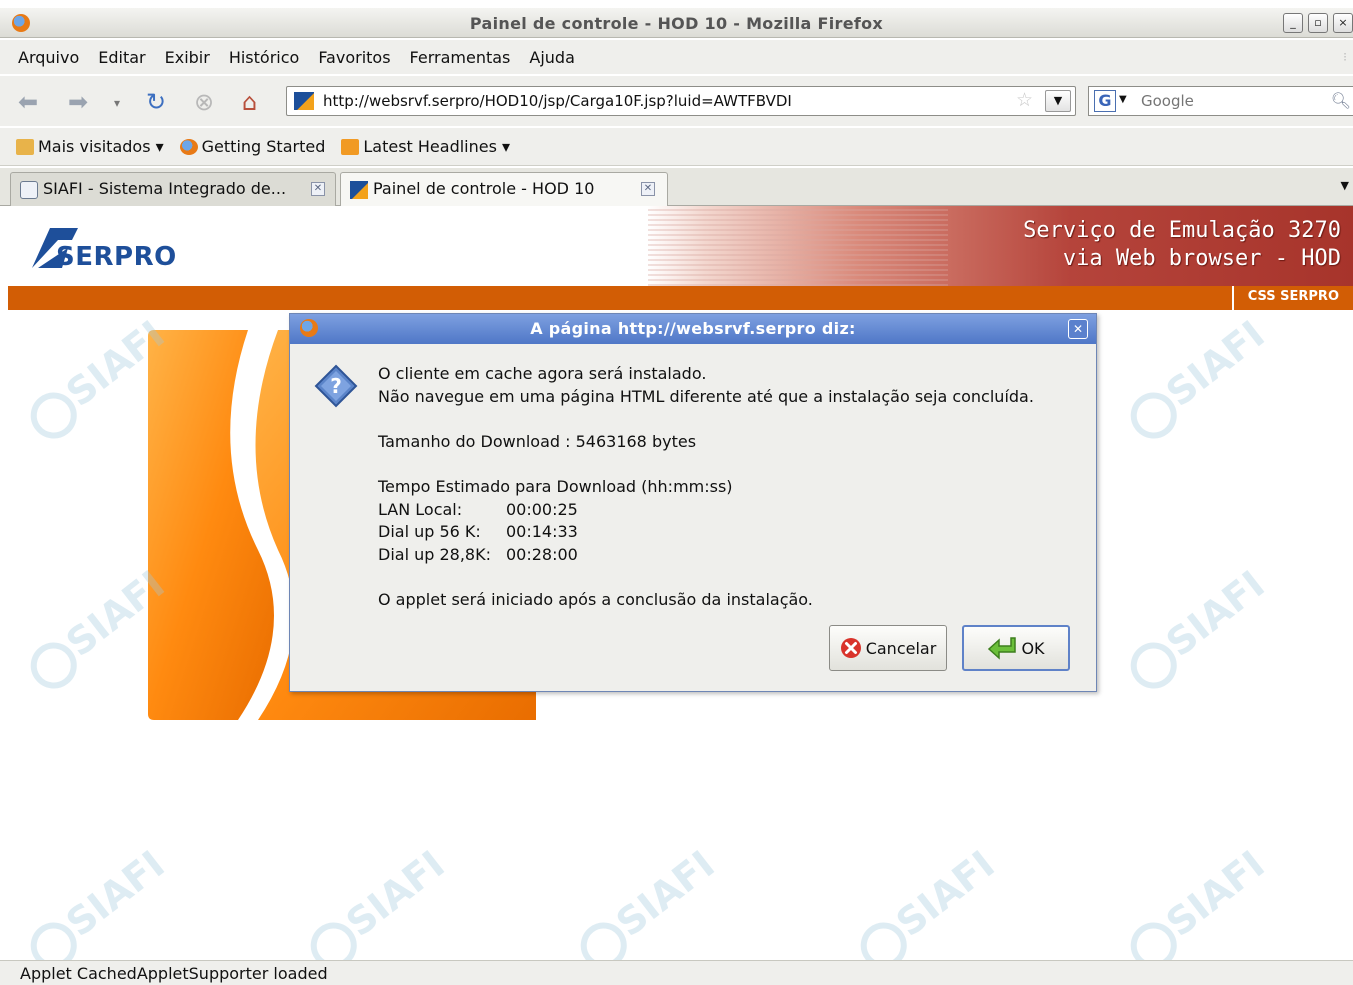 Image resolution: width=1353 pixels, height=985 pixels. Describe the element at coordinates (420, 509) in the screenshot. I see `time-label: LAN Local:` at that location.